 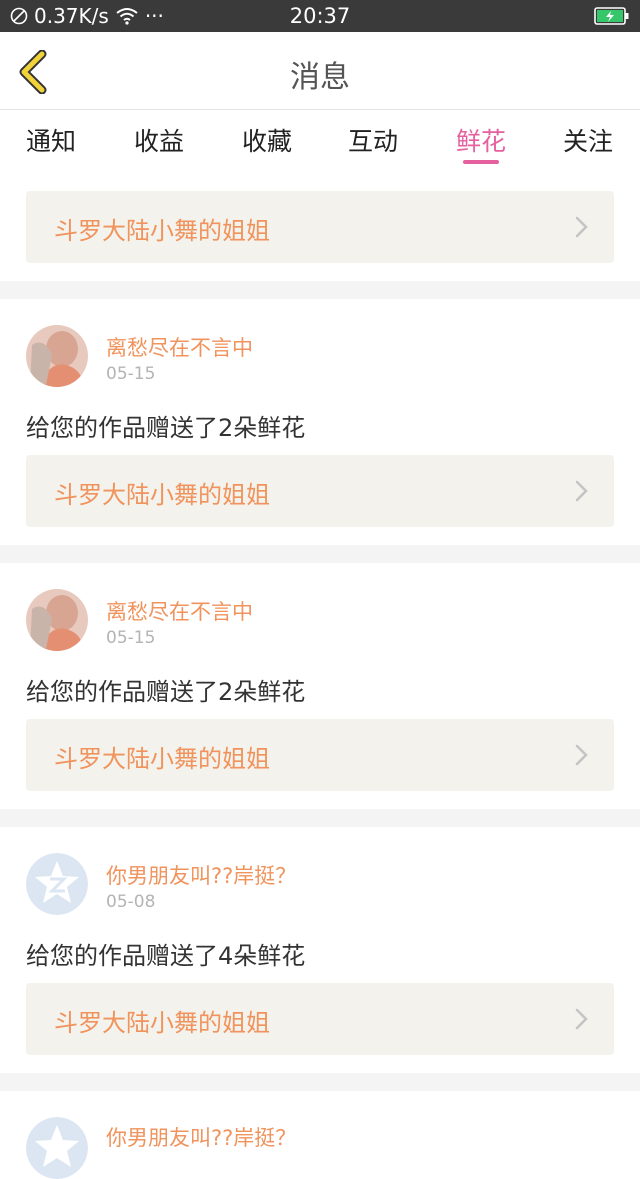 What do you see at coordinates (131, 902) in the screenshot?
I see `message-date: 05-08` at bounding box center [131, 902].